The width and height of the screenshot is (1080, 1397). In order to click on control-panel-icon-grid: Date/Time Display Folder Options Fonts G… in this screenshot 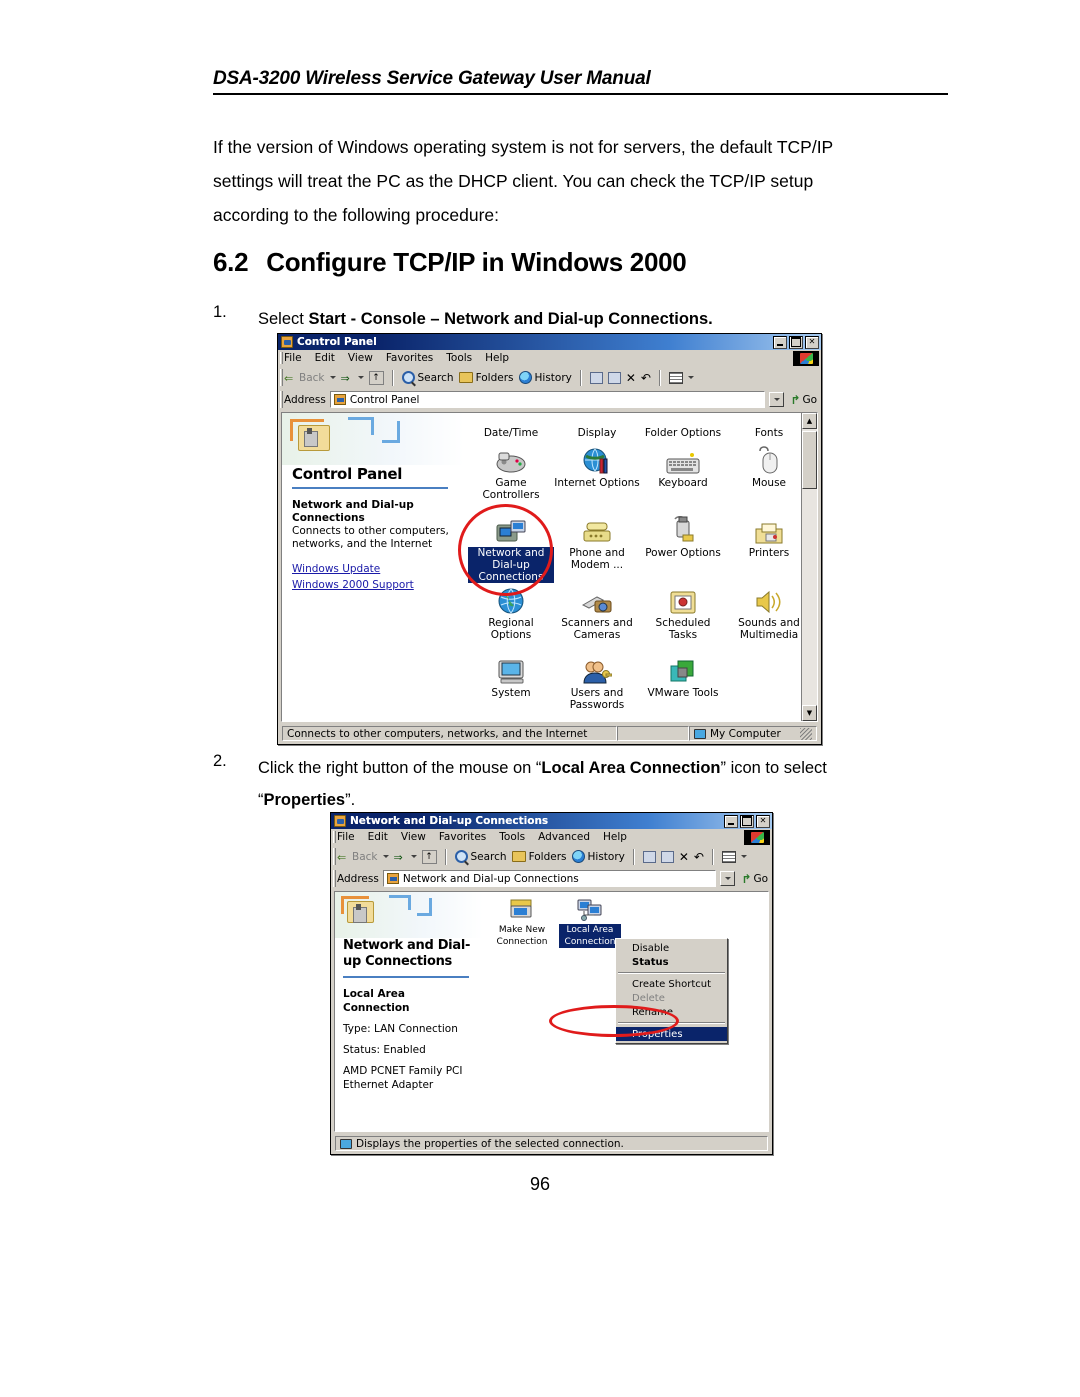, I will do `click(632, 567)`.